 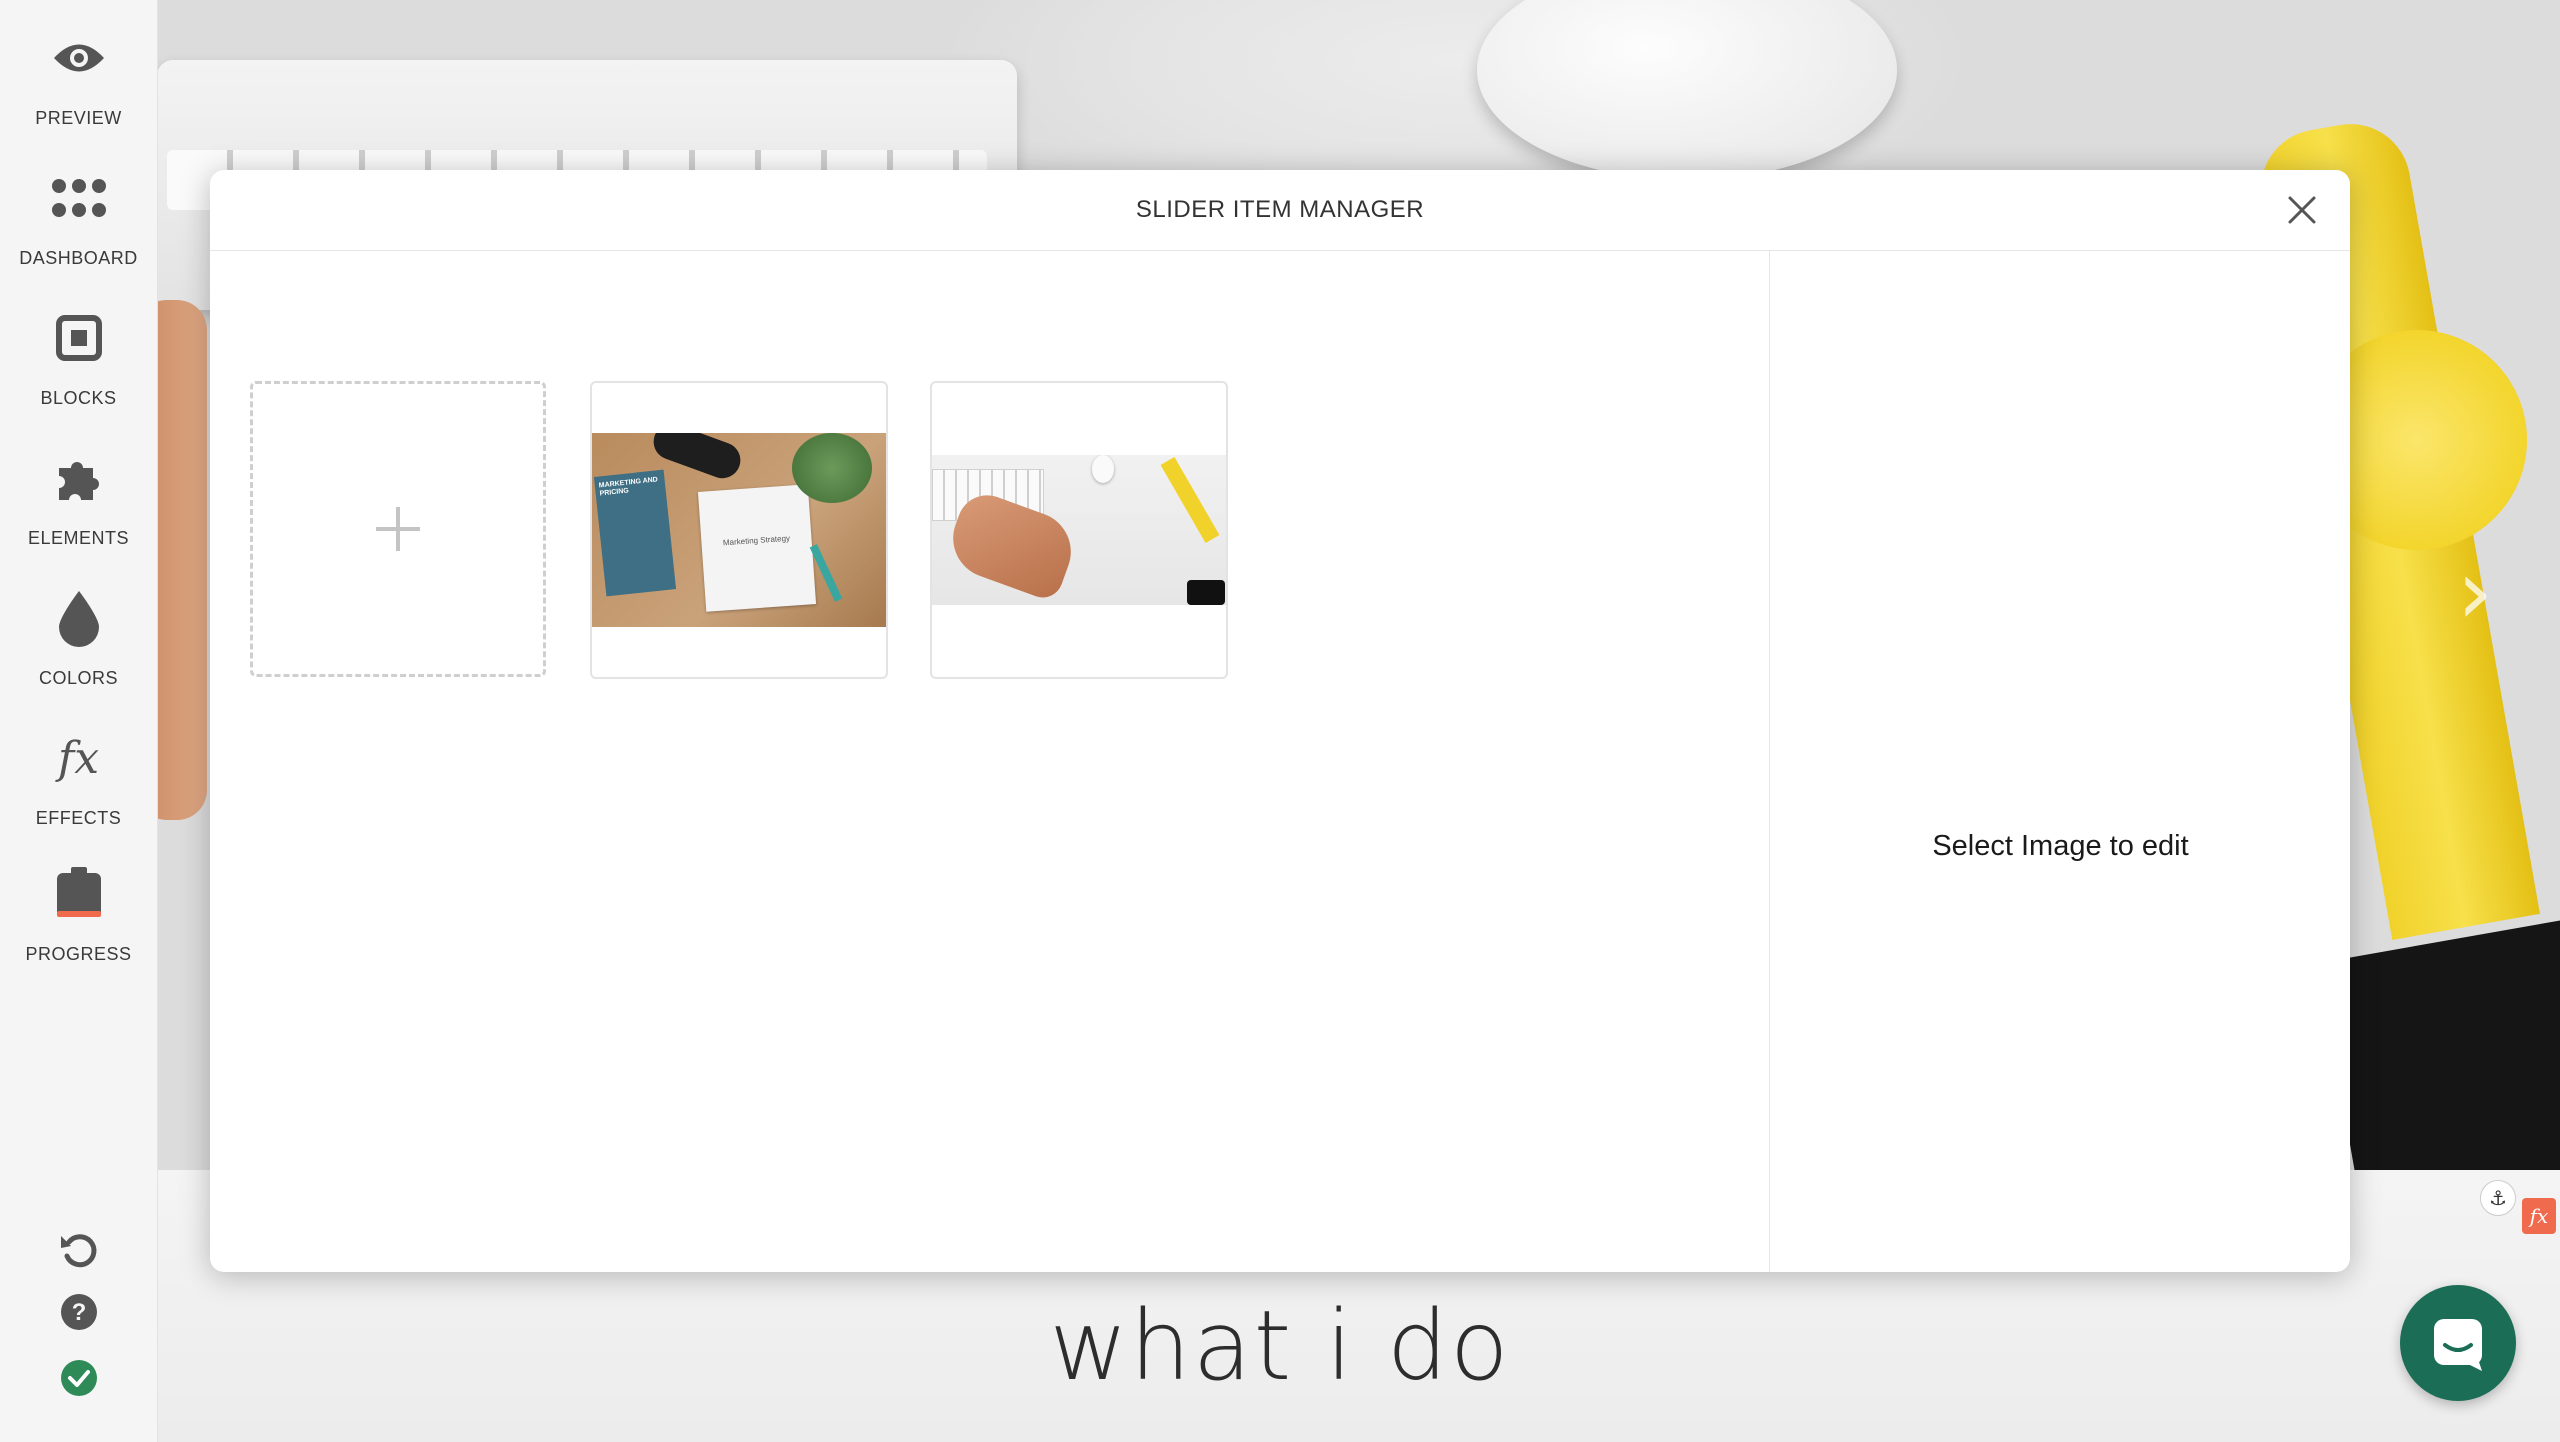 I want to click on chat-launcher-button, so click(x=2480, y=1343).